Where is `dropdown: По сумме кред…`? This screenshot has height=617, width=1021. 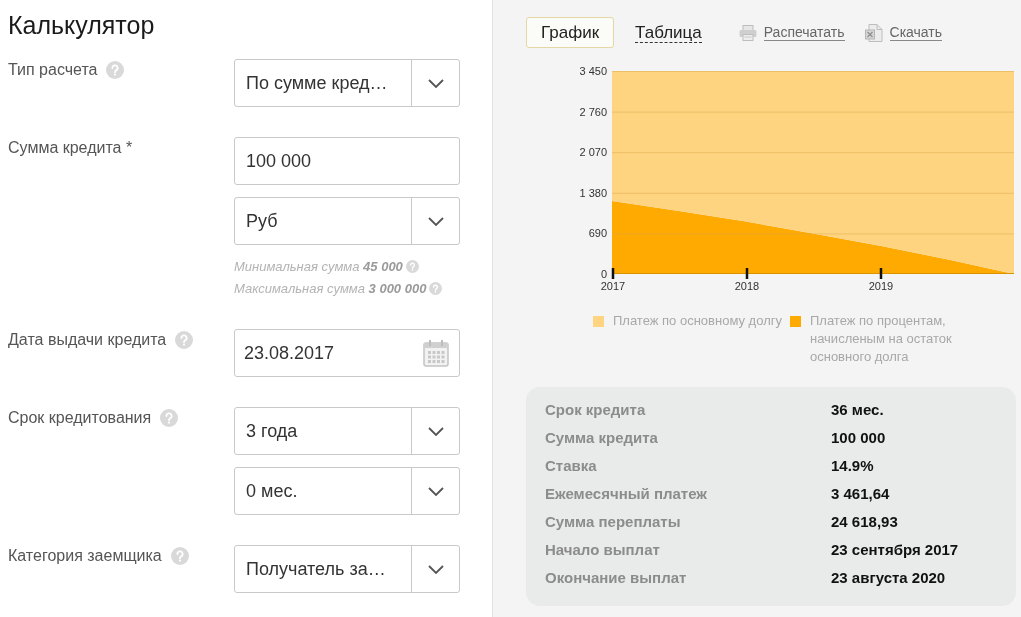 dropdown: По сумме кред… is located at coordinates (347, 83).